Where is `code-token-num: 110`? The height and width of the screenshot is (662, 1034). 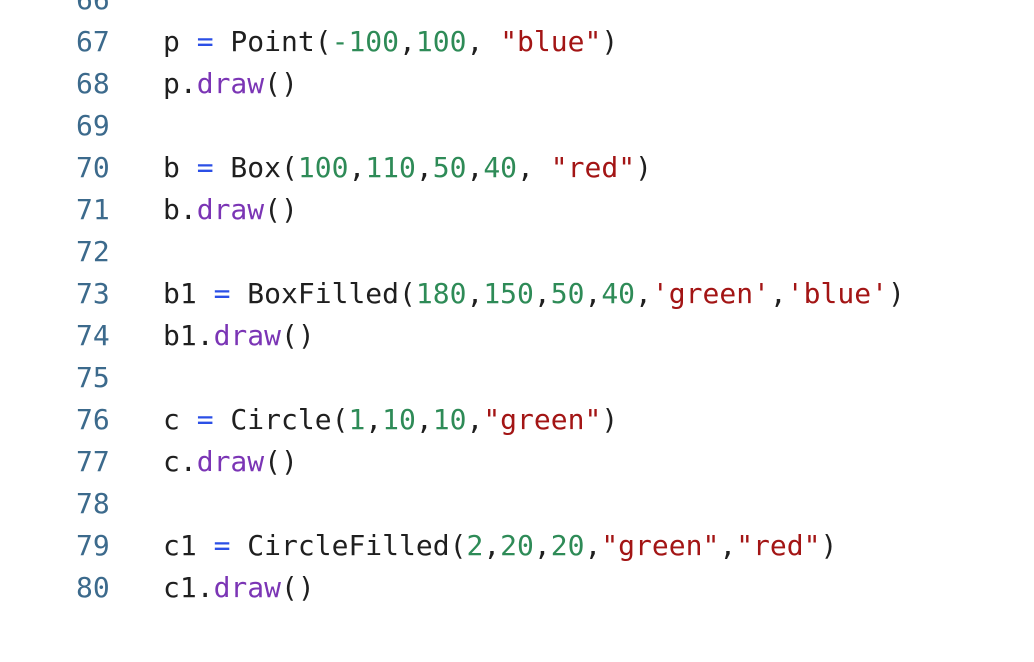 code-token-num: 110 is located at coordinates (390, 167).